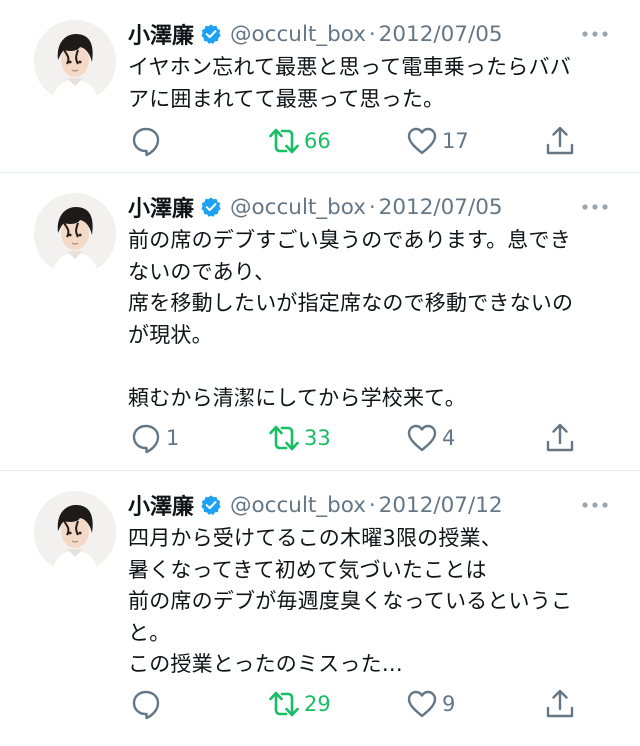  What do you see at coordinates (317, 704) in the screenshot?
I see `retweet-count: 29` at bounding box center [317, 704].